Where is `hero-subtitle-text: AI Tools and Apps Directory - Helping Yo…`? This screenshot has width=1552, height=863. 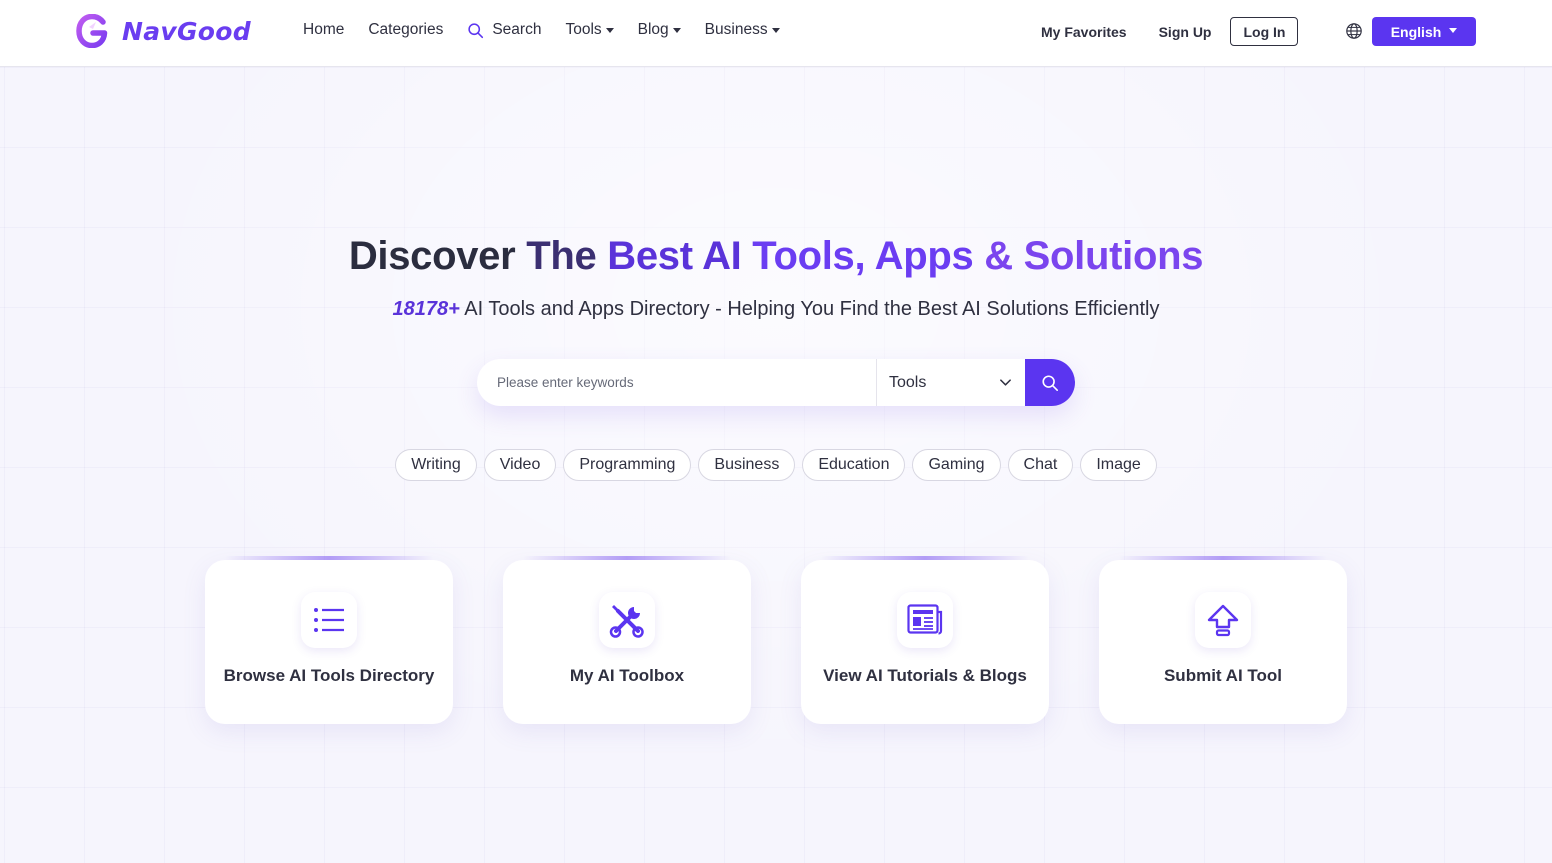
hero-subtitle-text: AI Tools and Apps Directory - Helping Yo… is located at coordinates (809, 309).